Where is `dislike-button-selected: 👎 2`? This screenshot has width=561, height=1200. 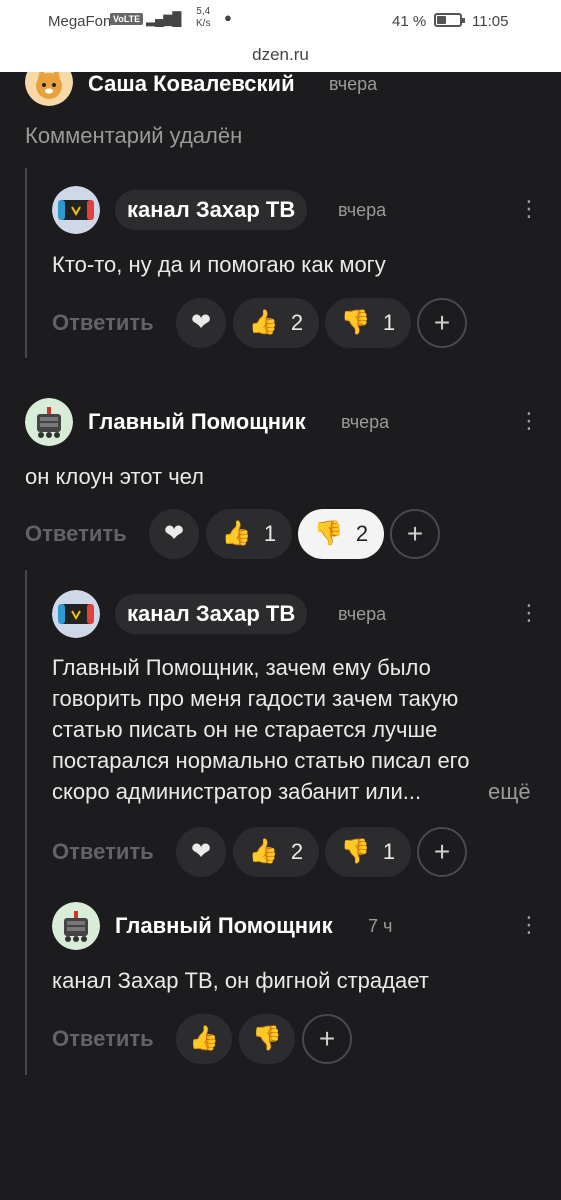
dislike-button-selected: 👎 2 is located at coordinates (341, 534).